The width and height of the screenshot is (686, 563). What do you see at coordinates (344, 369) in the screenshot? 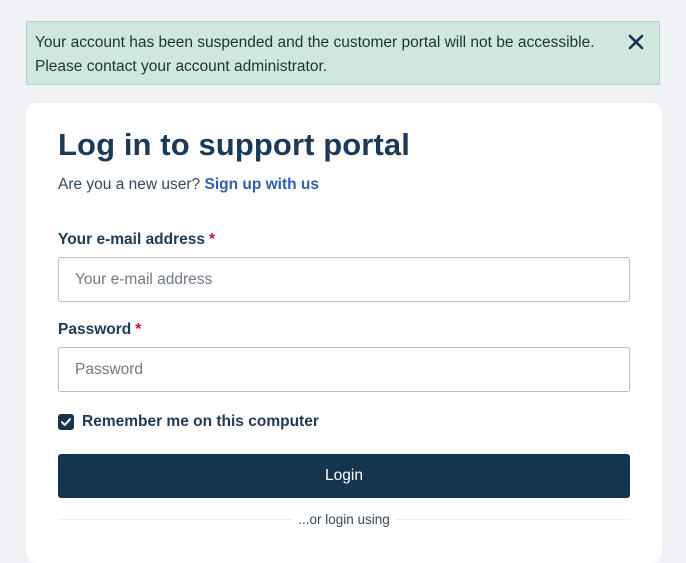
I see `password-field` at bounding box center [344, 369].